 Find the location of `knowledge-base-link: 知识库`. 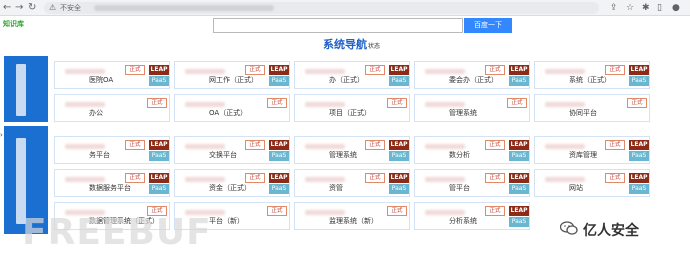

knowledge-base-link: 知识库 is located at coordinates (13, 24).